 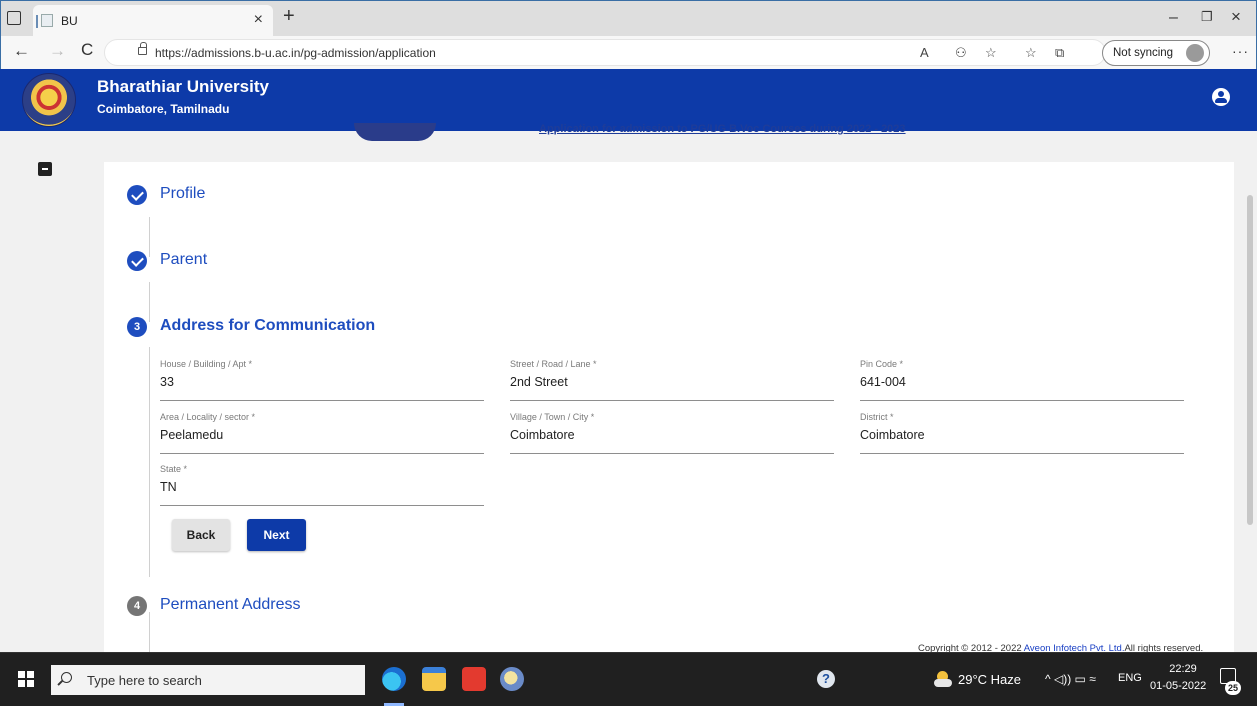 What do you see at coordinates (474, 679) in the screenshot?
I see `anydesk-app-icon` at bounding box center [474, 679].